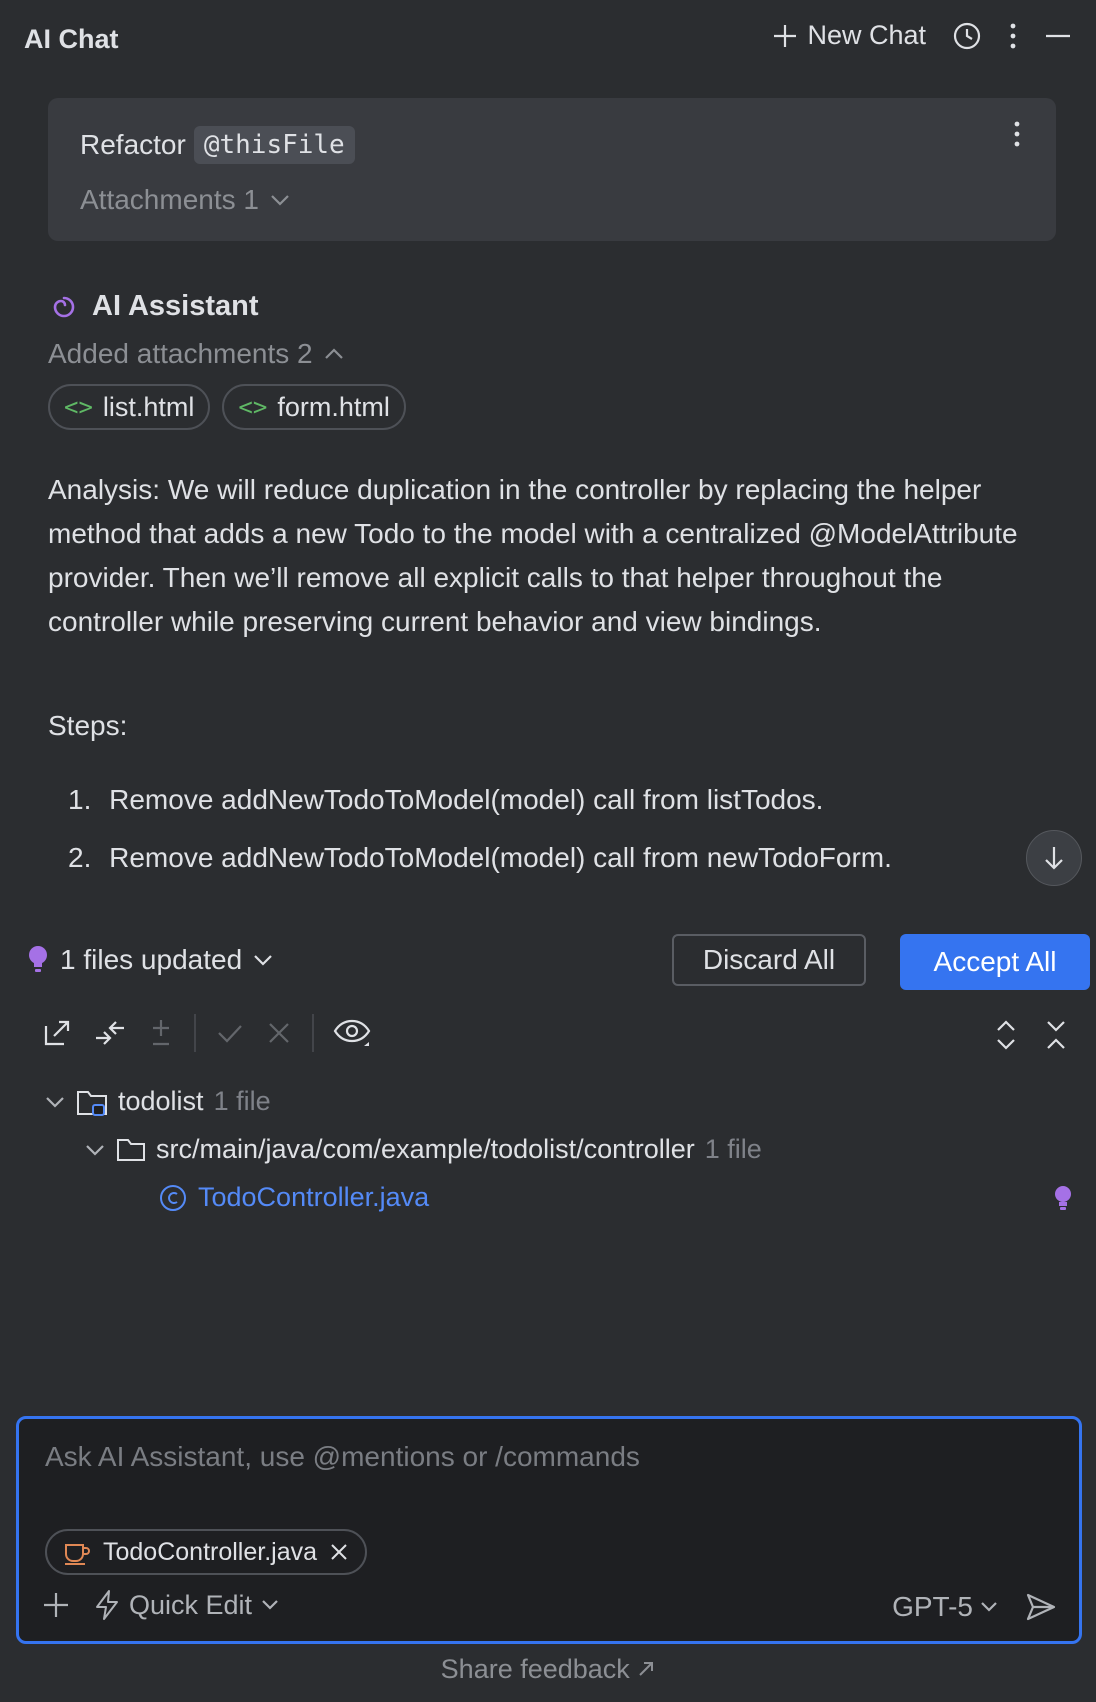 Image resolution: width=1096 pixels, height=1702 pixels. Describe the element at coordinates (334, 354) in the screenshot. I see `chevron-up-icon` at that location.